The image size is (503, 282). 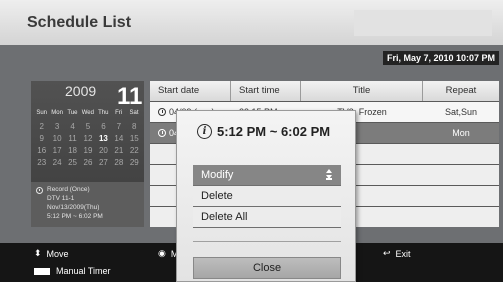 I want to click on options-menu: Modify Delete Delete All, so click(x=267, y=196).